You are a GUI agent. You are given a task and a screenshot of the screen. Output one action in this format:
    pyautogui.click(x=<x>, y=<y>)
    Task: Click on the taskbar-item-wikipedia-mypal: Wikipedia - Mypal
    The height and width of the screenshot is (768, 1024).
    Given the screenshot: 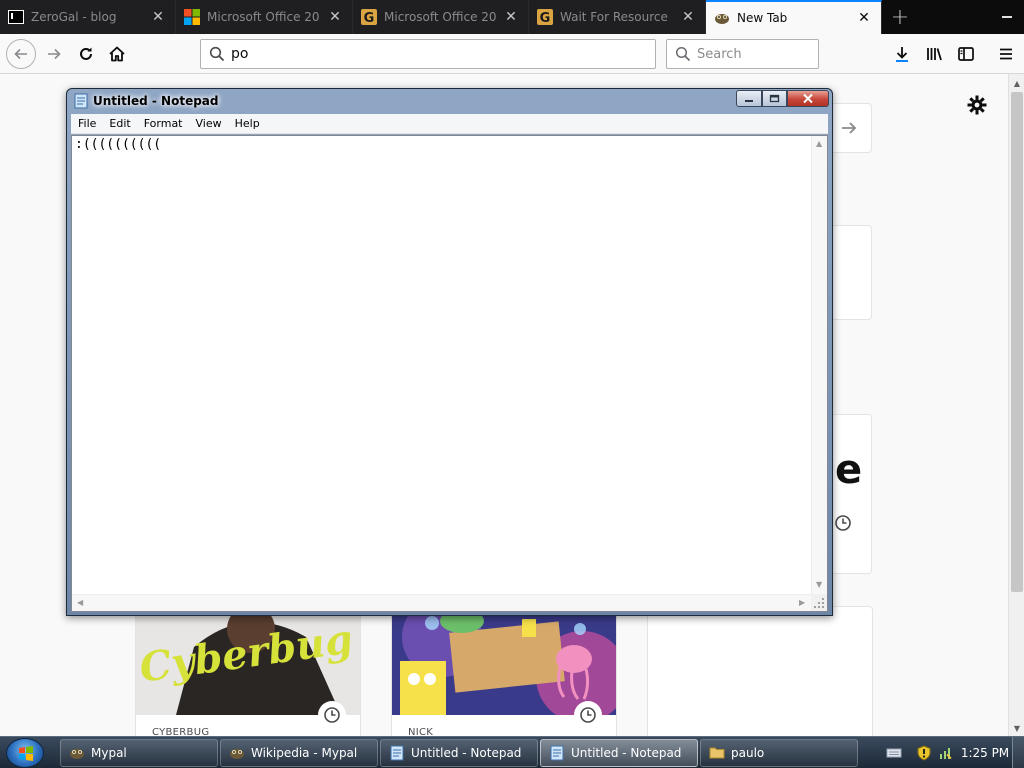 What is the action you would take?
    pyautogui.click(x=299, y=753)
    